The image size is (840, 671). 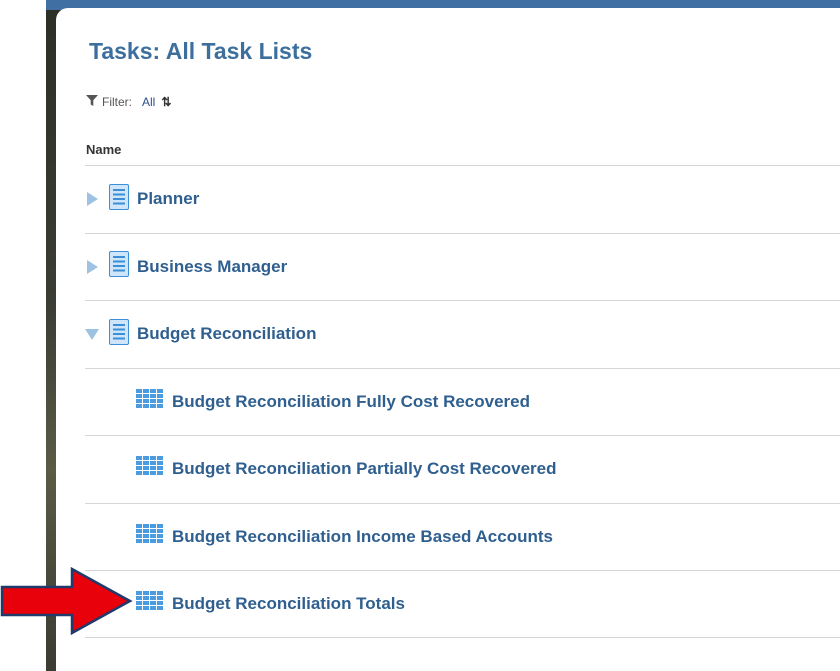 What do you see at coordinates (212, 267) in the screenshot?
I see `row-label: Business Manager` at bounding box center [212, 267].